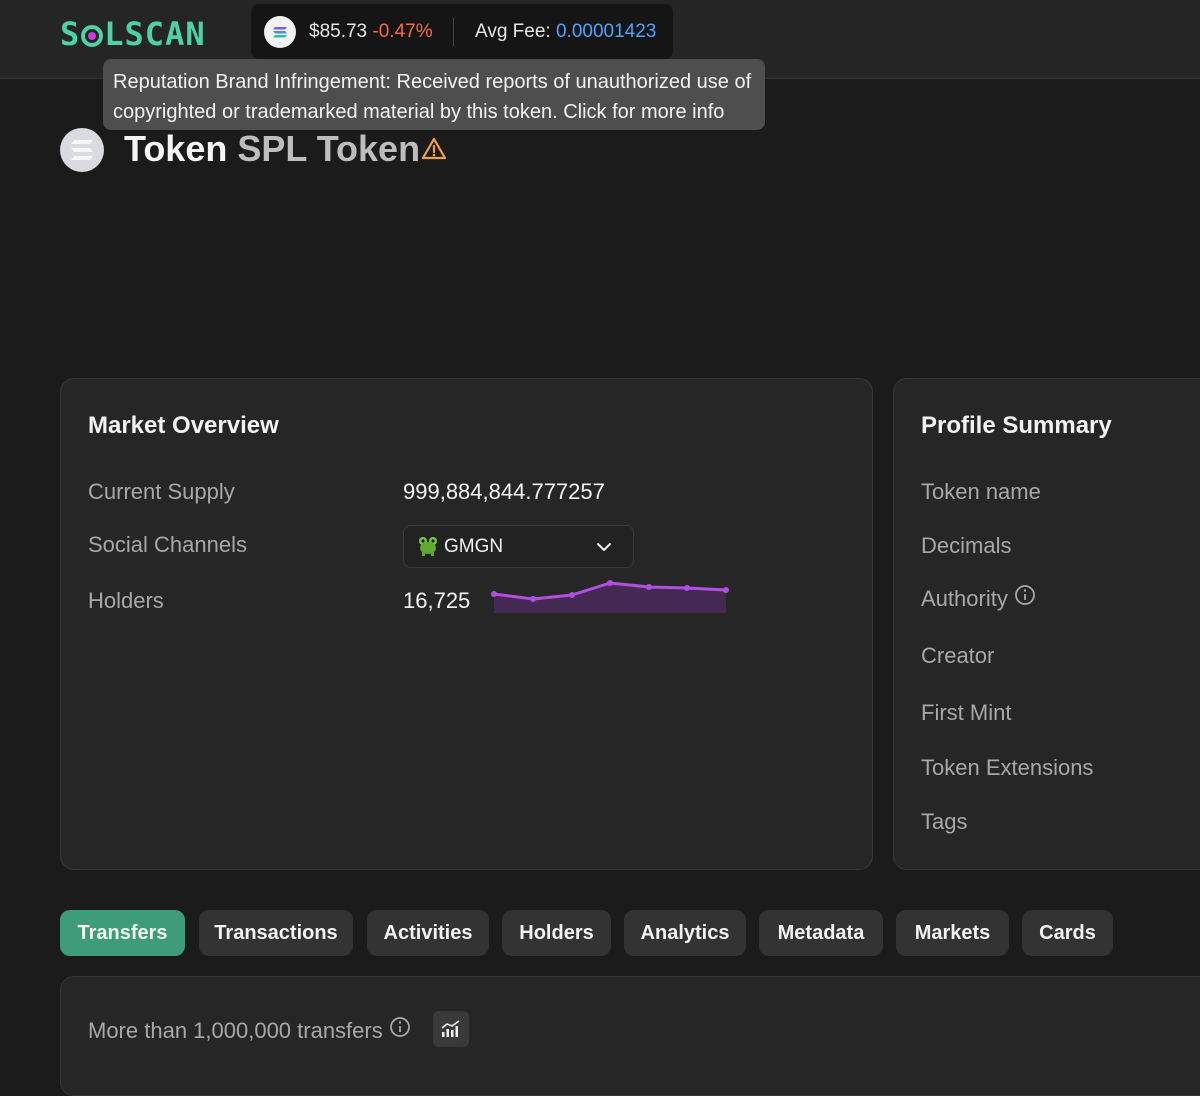  Describe the element at coordinates (518, 546) in the screenshot. I see `social-channels-dropdown: GMGN` at that location.